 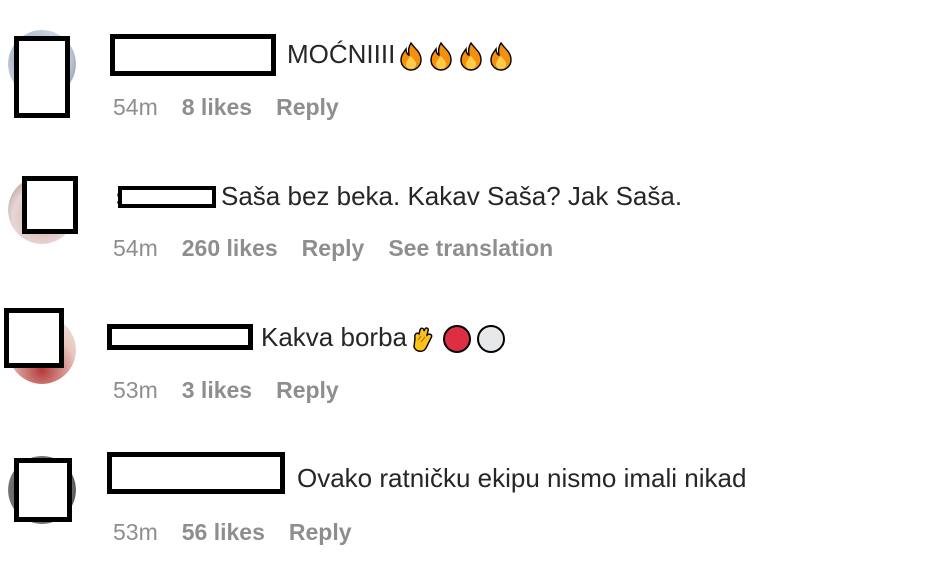 What do you see at coordinates (217, 390) in the screenshot?
I see `likes-count: 3 likes` at bounding box center [217, 390].